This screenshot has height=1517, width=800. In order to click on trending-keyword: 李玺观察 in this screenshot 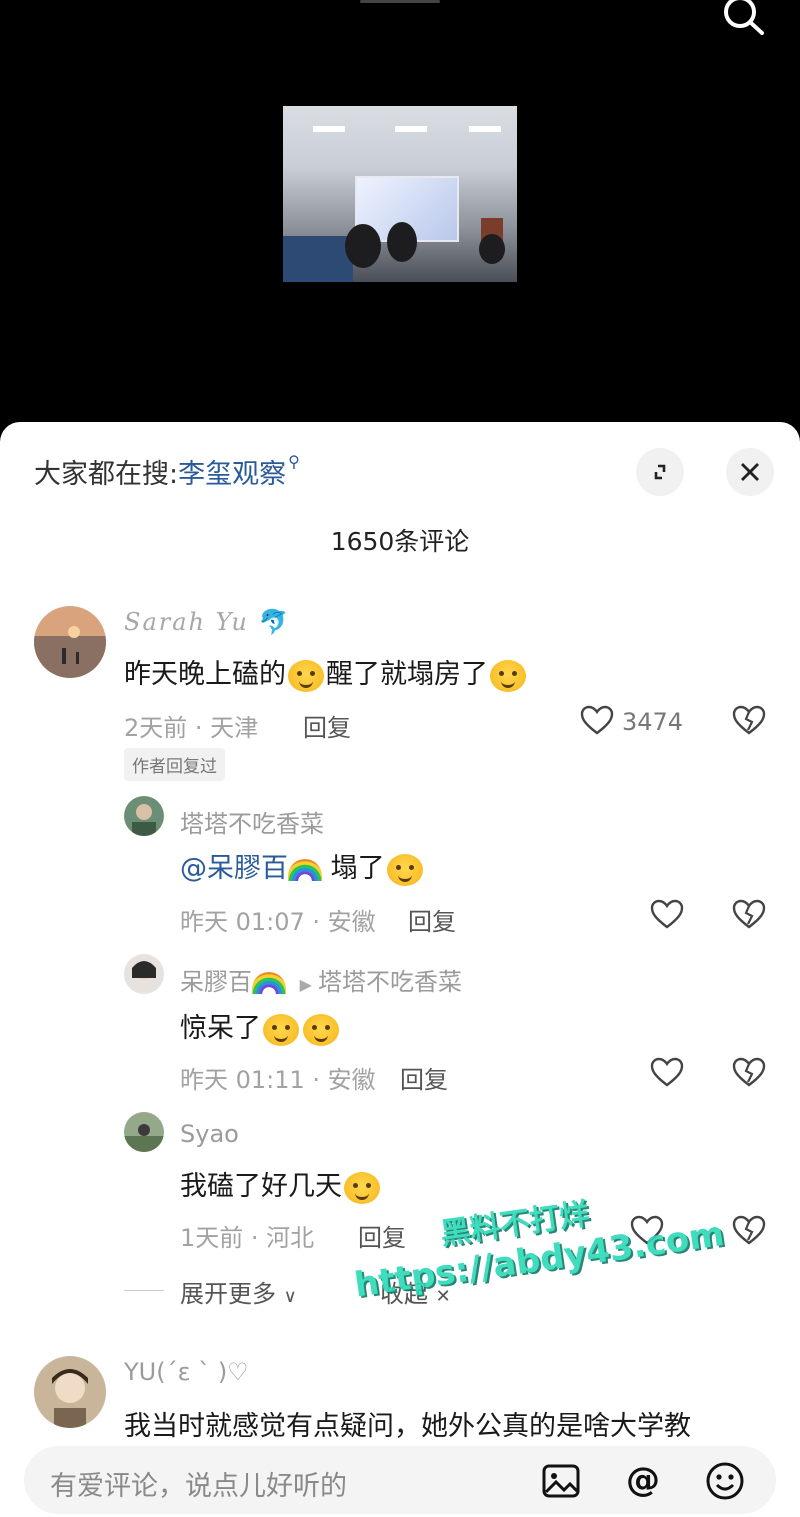, I will do `click(232, 474)`.